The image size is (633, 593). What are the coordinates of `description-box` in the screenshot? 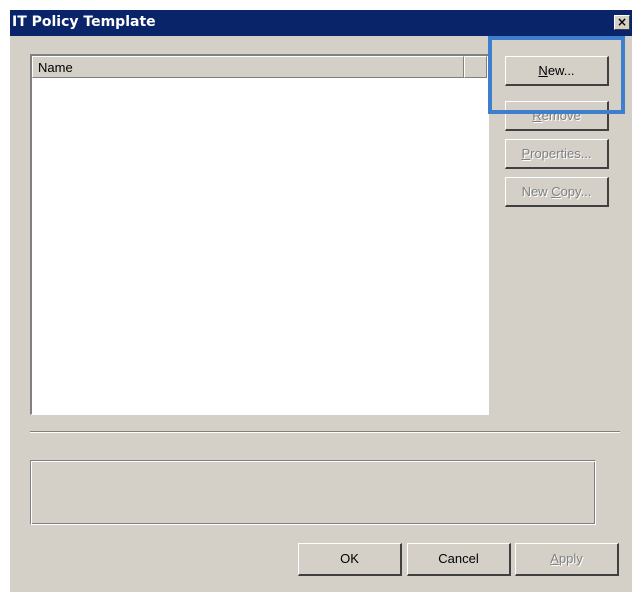 It's located at (313, 492).